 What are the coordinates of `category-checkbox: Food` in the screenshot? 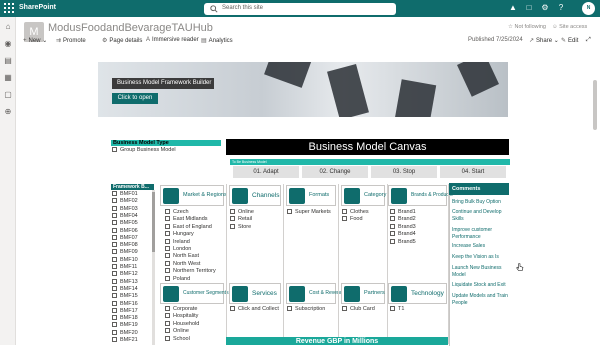 It's located at (352, 219).